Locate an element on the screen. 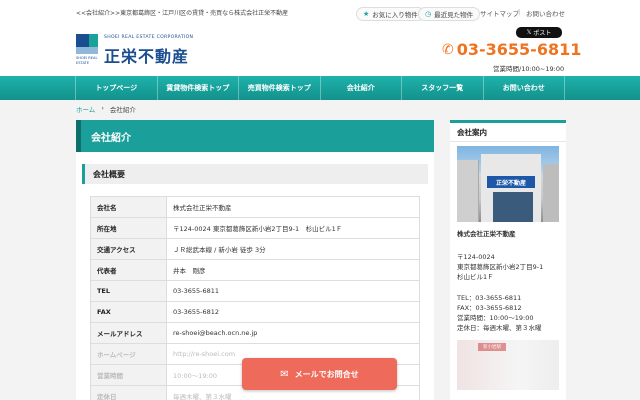 The height and width of the screenshot is (400, 640). sidebar-map-thumbnail is located at coordinates (508, 365).